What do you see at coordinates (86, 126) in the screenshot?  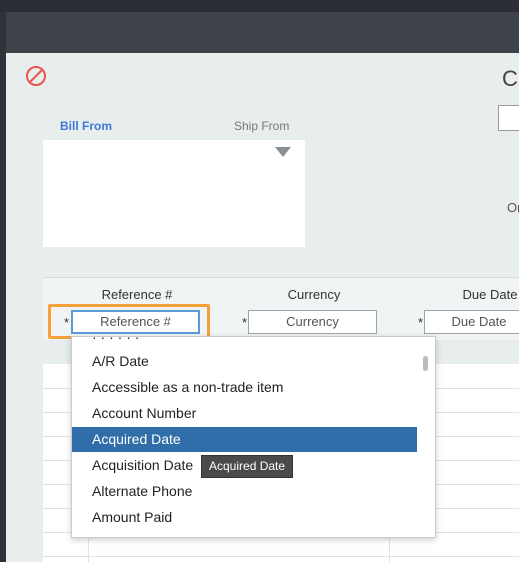 I see `tab-bill-from: Bill From` at bounding box center [86, 126].